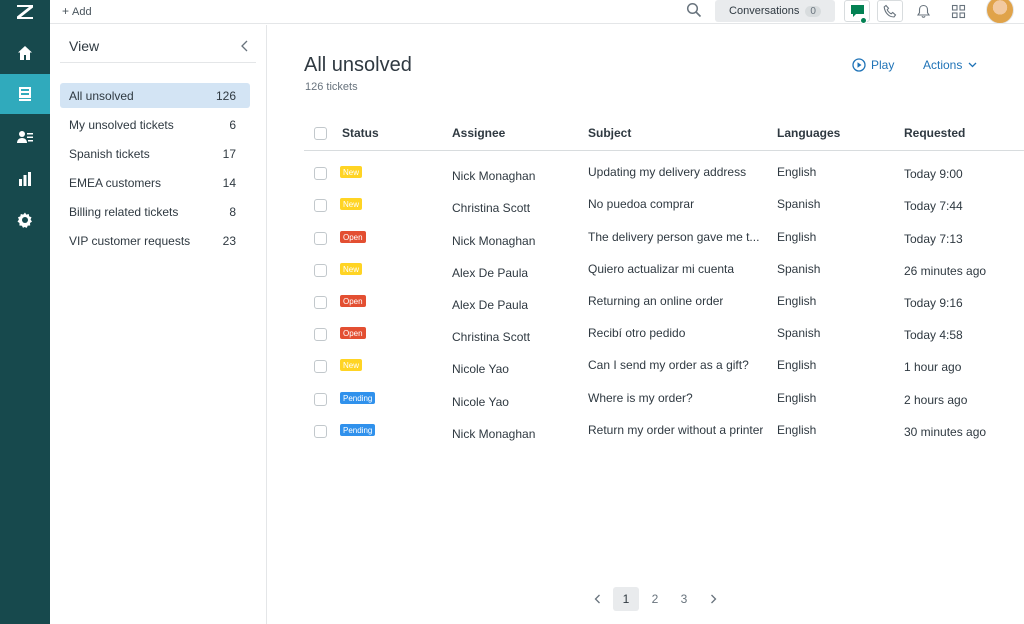  What do you see at coordinates (934, 133) in the screenshot?
I see `column-requested: Requested` at bounding box center [934, 133].